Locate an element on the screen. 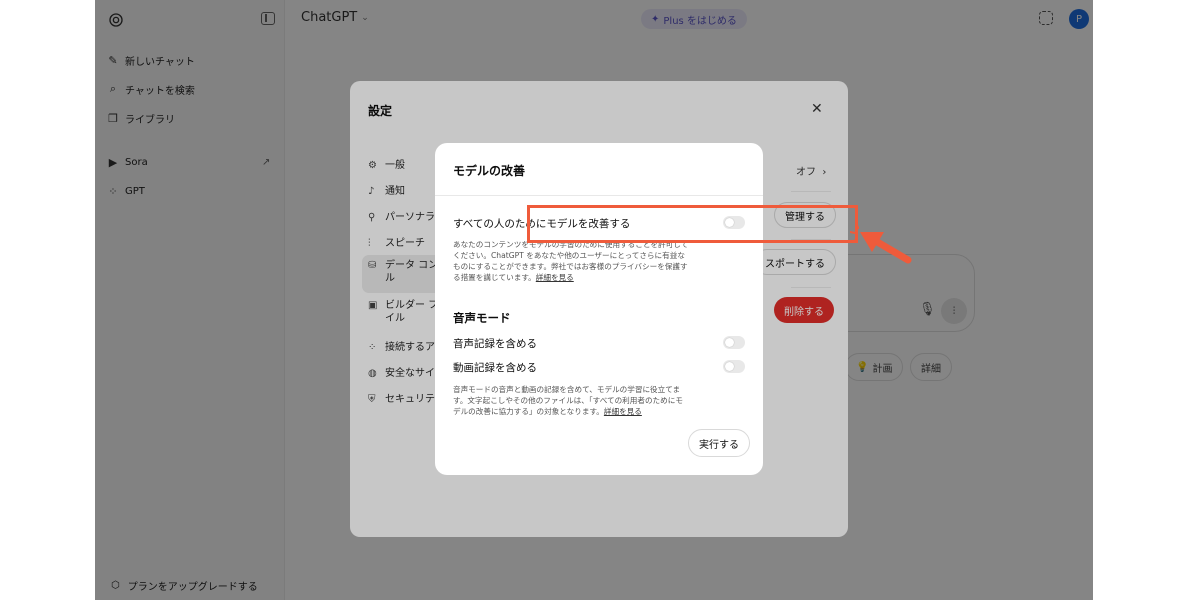  include-audio-toggle is located at coordinates (734, 342).